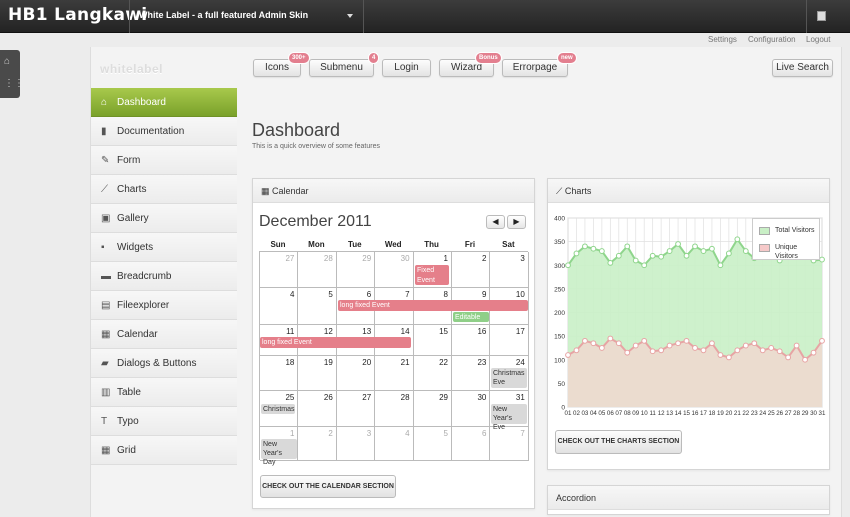 This screenshot has height=517, width=850. I want to click on badge: new, so click(567, 58).